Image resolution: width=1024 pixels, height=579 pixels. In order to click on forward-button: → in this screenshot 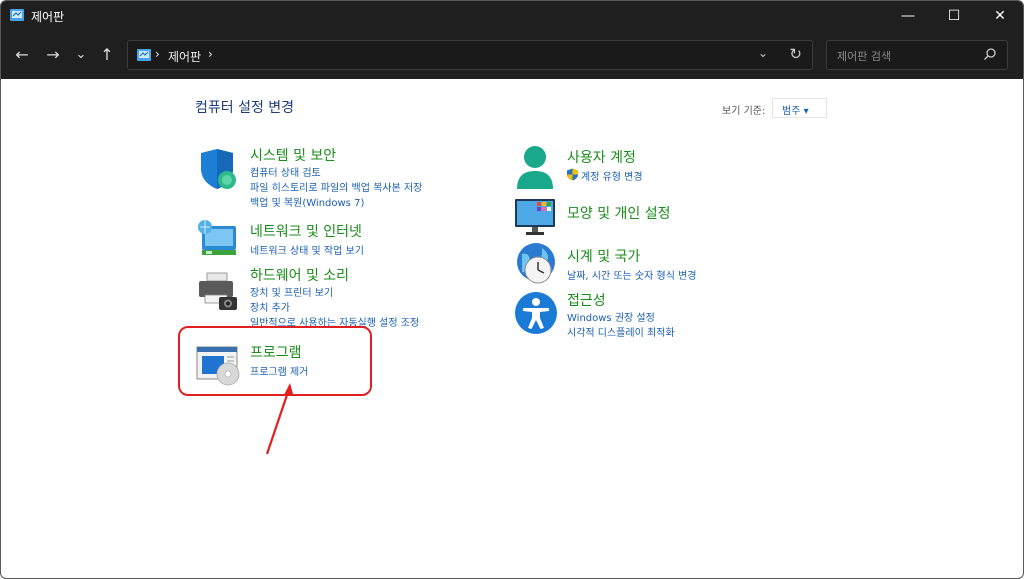, I will do `click(53, 55)`.